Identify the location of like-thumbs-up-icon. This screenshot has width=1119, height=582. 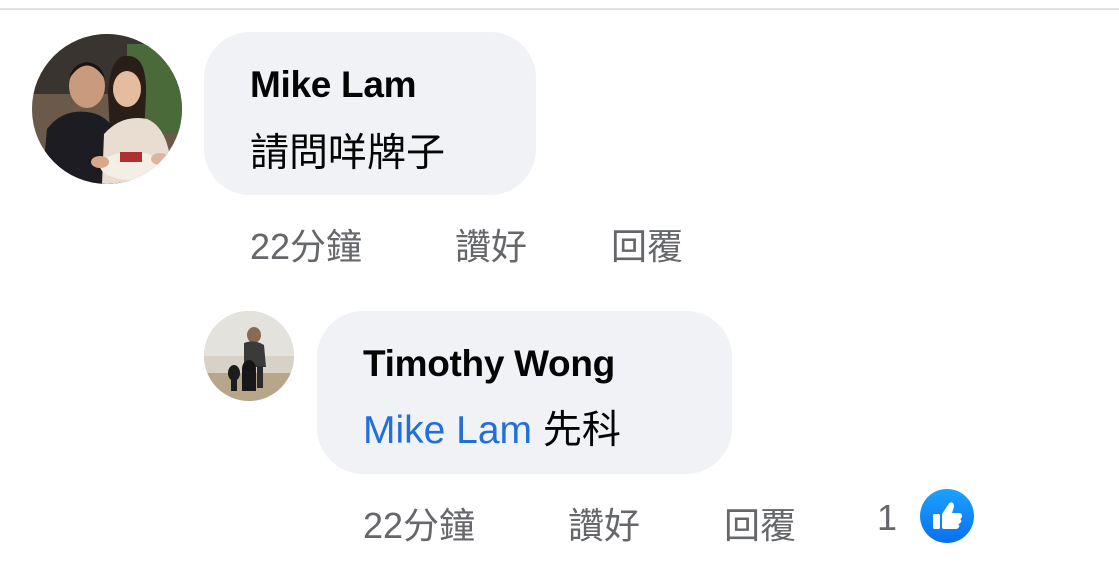
(947, 516).